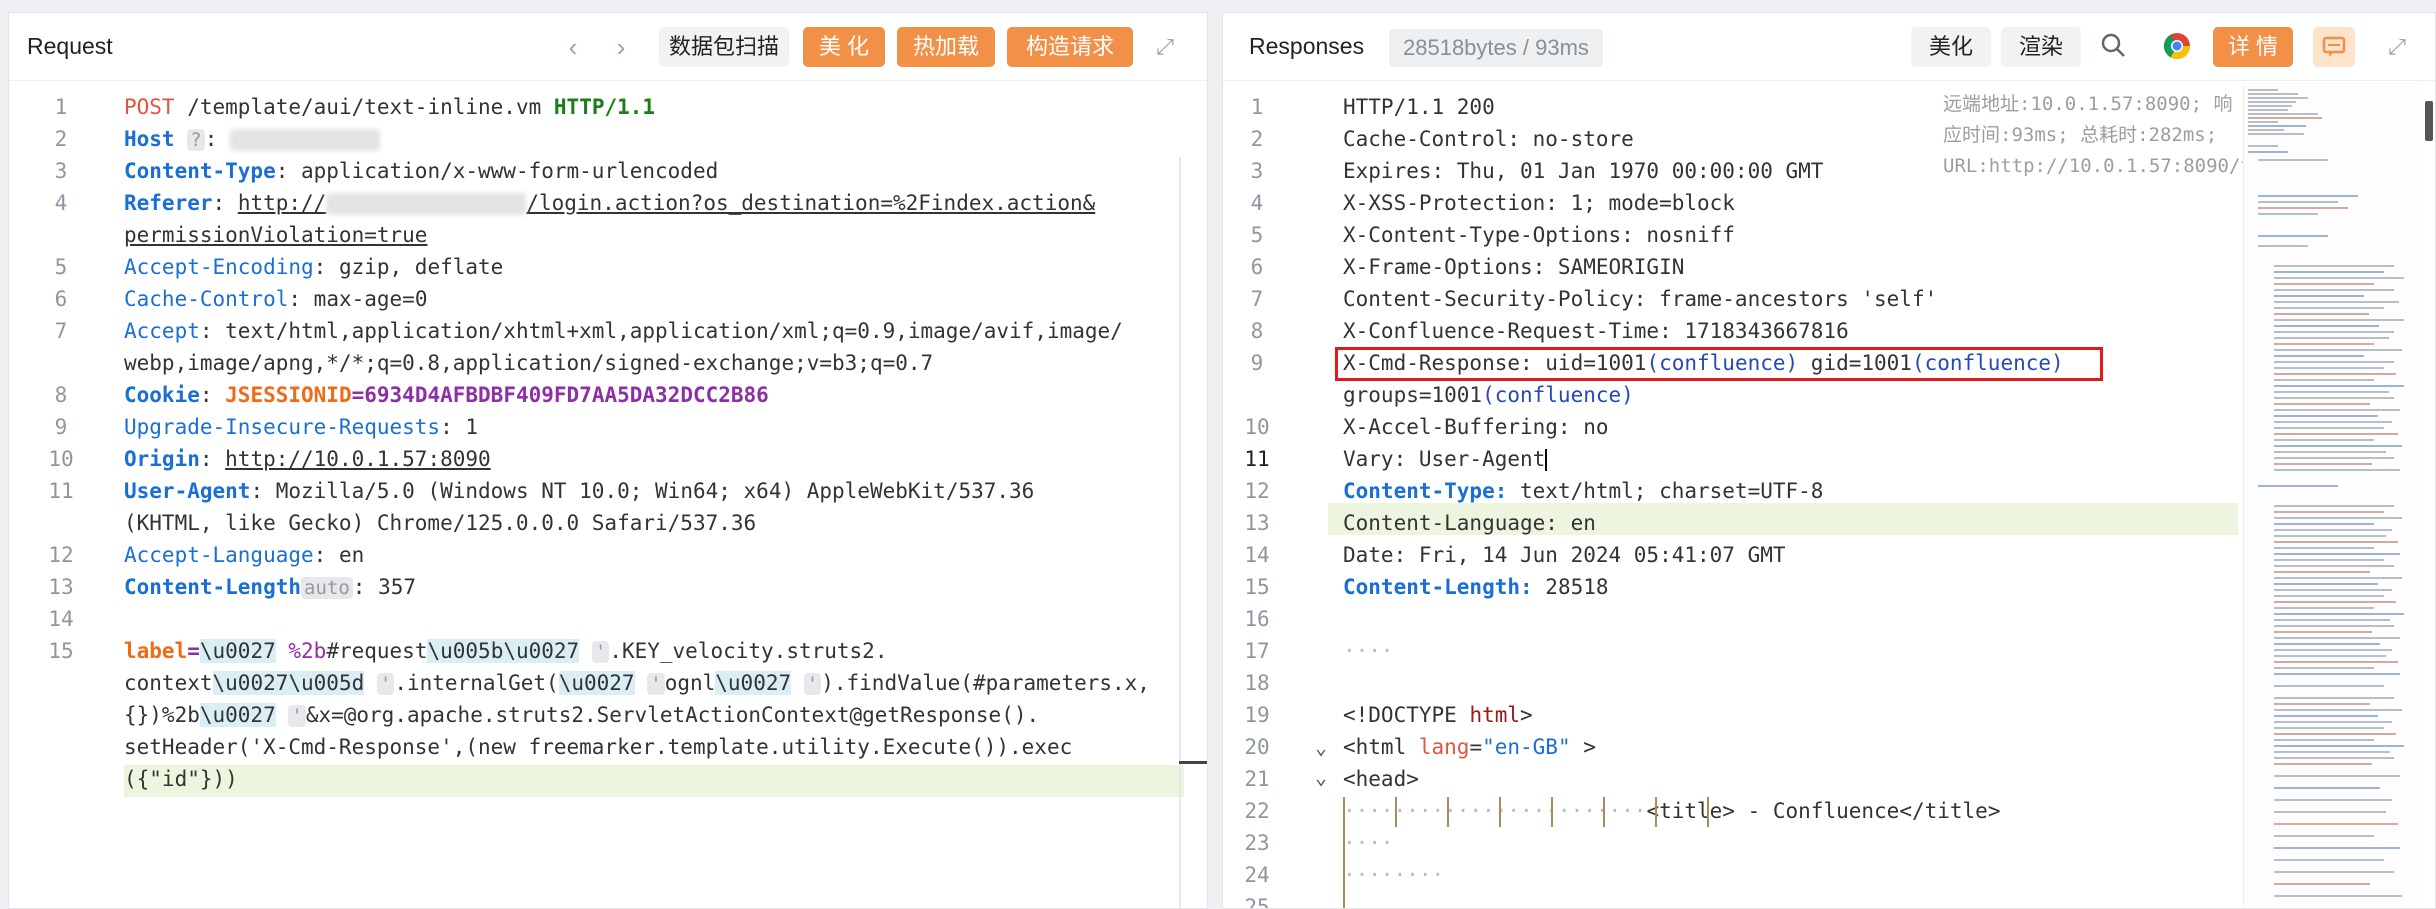  I want to click on render-button: 渲染, so click(2041, 47).